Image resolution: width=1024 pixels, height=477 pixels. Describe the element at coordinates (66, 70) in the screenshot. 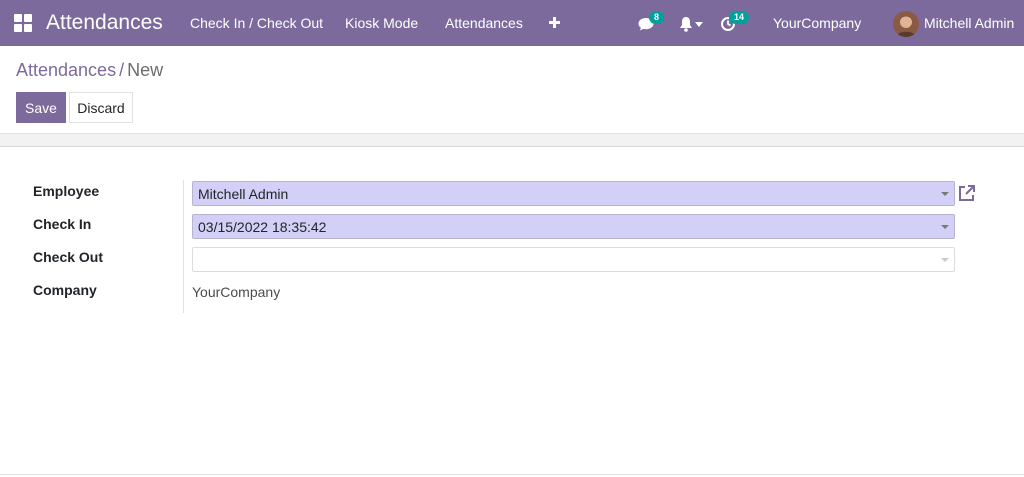

I see `breadcrumb-attendances: Attendances` at that location.